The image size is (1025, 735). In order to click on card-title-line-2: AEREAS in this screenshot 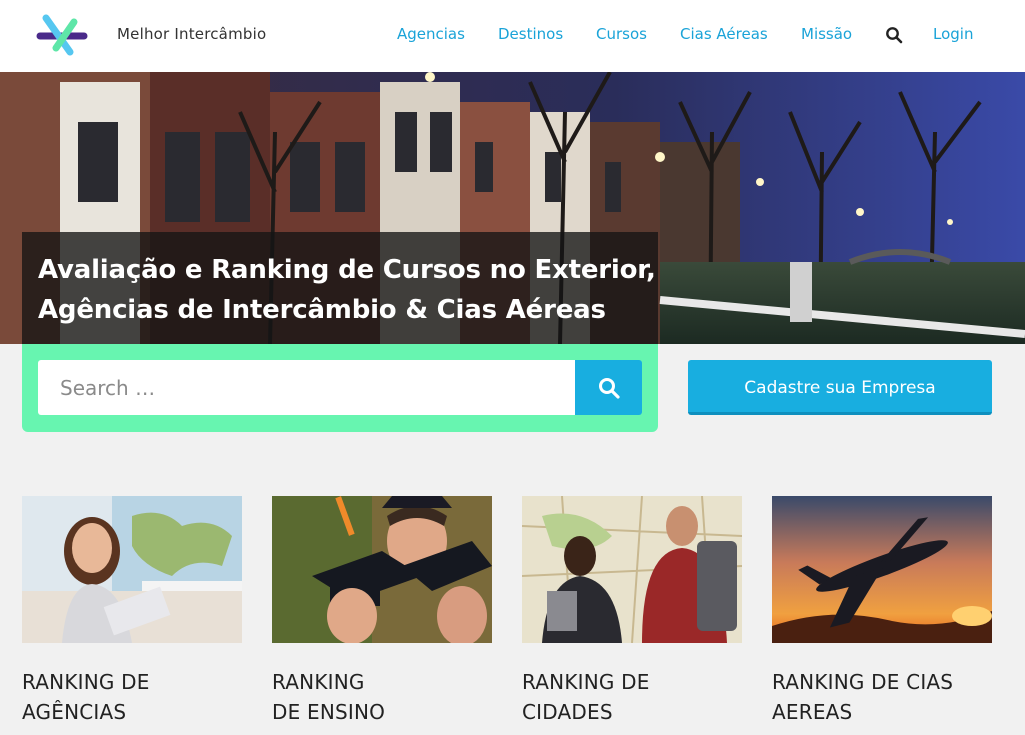, I will do `click(882, 712)`.